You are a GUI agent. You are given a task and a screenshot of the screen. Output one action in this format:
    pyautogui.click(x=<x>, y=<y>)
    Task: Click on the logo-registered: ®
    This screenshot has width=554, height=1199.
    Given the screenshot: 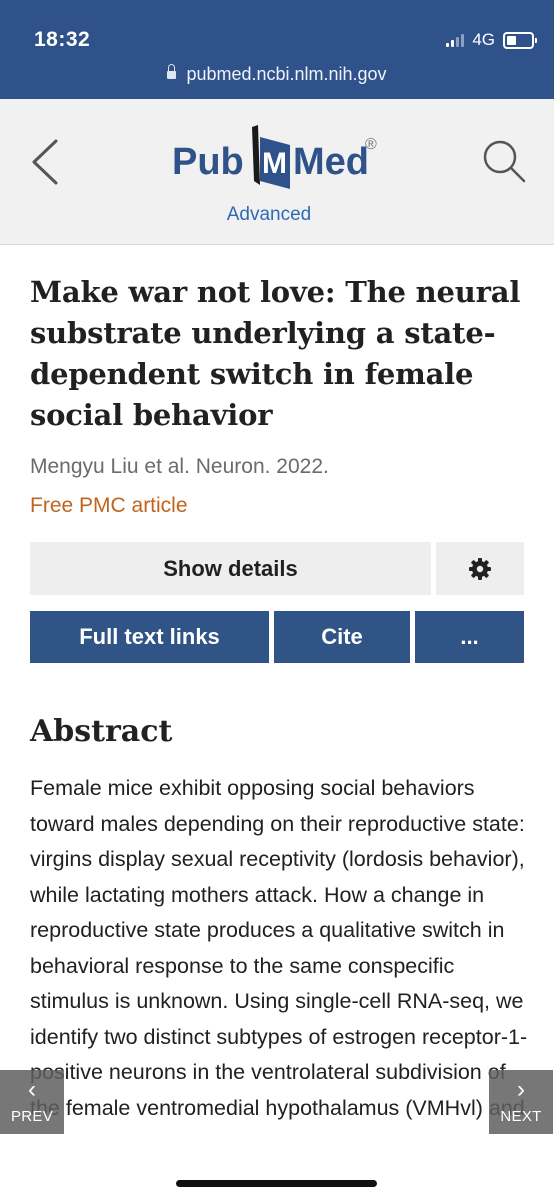 What is the action you would take?
    pyautogui.click(x=371, y=144)
    